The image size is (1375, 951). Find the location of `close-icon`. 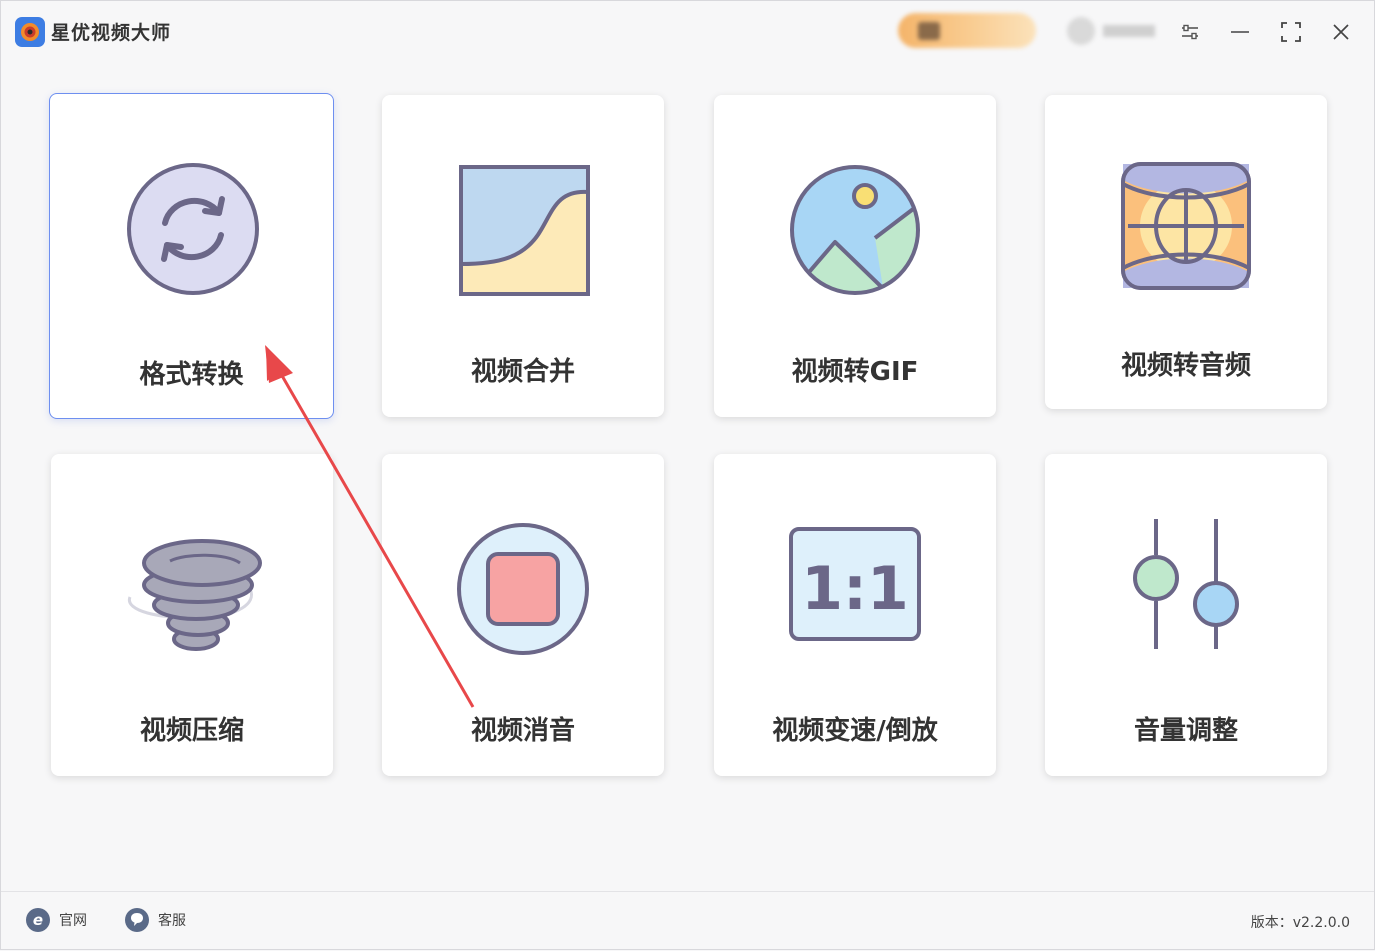

close-icon is located at coordinates (1341, 32).